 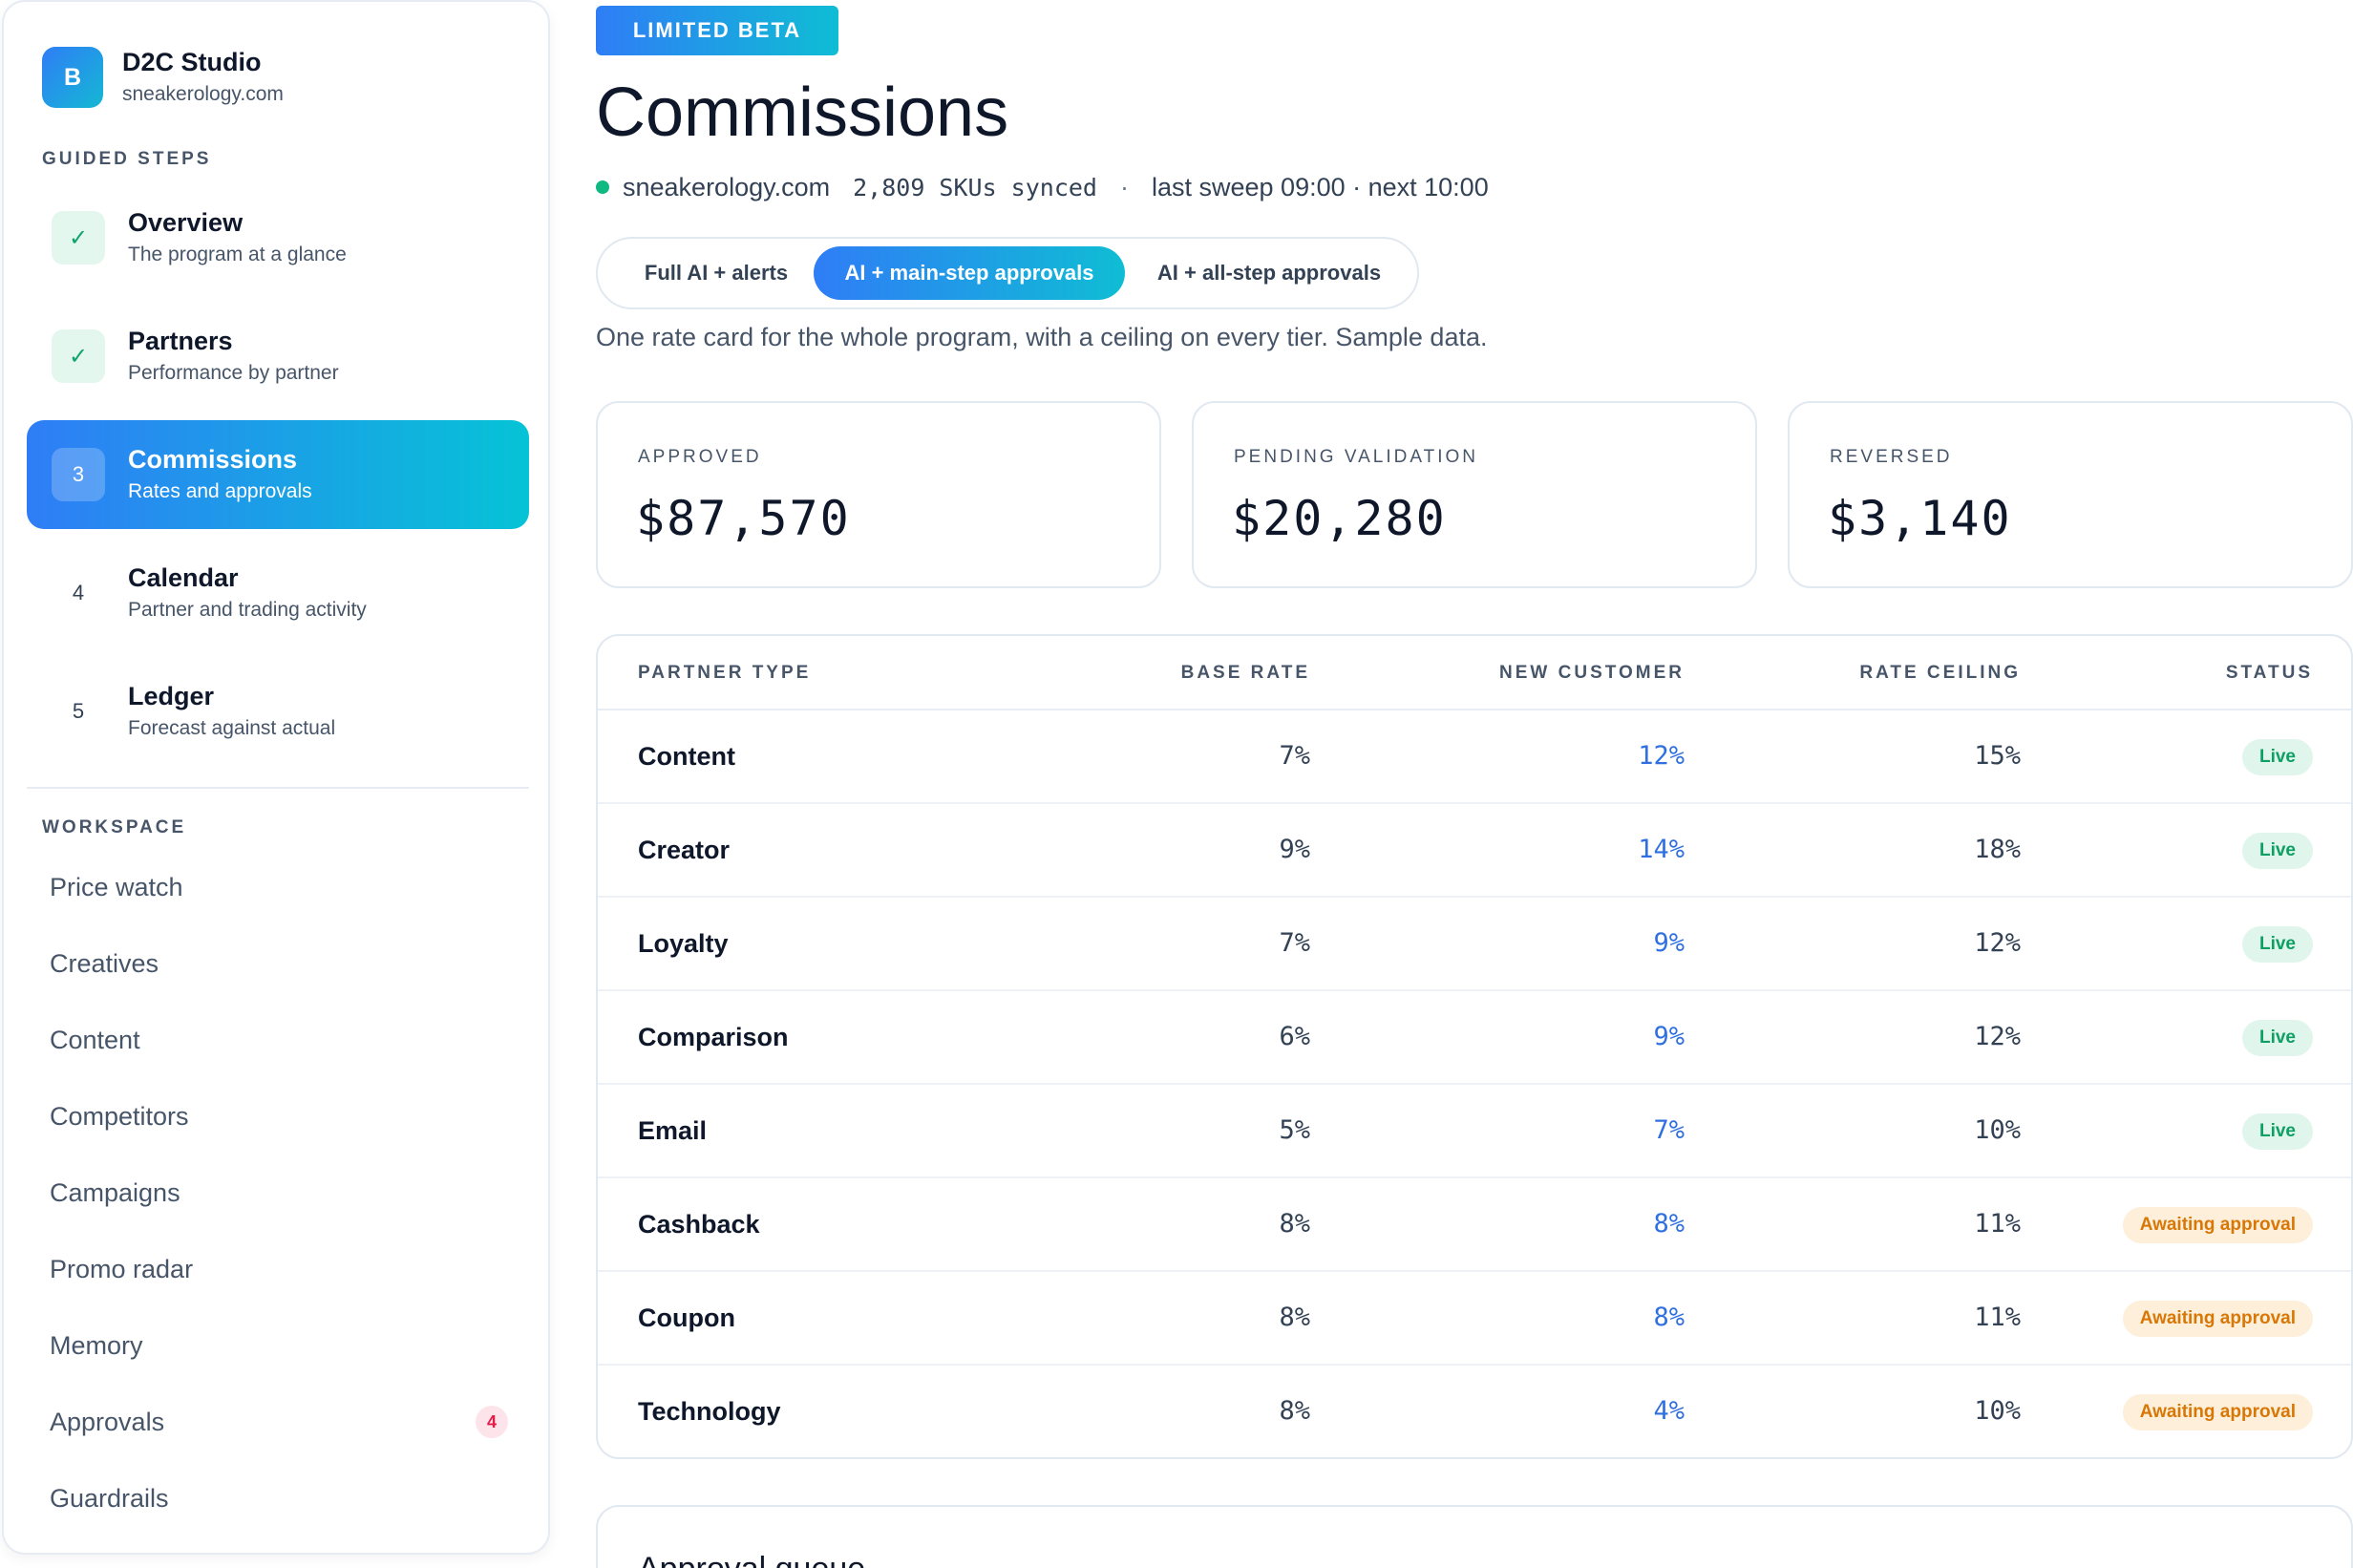 I want to click on stat-label: APPROVED, so click(x=700, y=457).